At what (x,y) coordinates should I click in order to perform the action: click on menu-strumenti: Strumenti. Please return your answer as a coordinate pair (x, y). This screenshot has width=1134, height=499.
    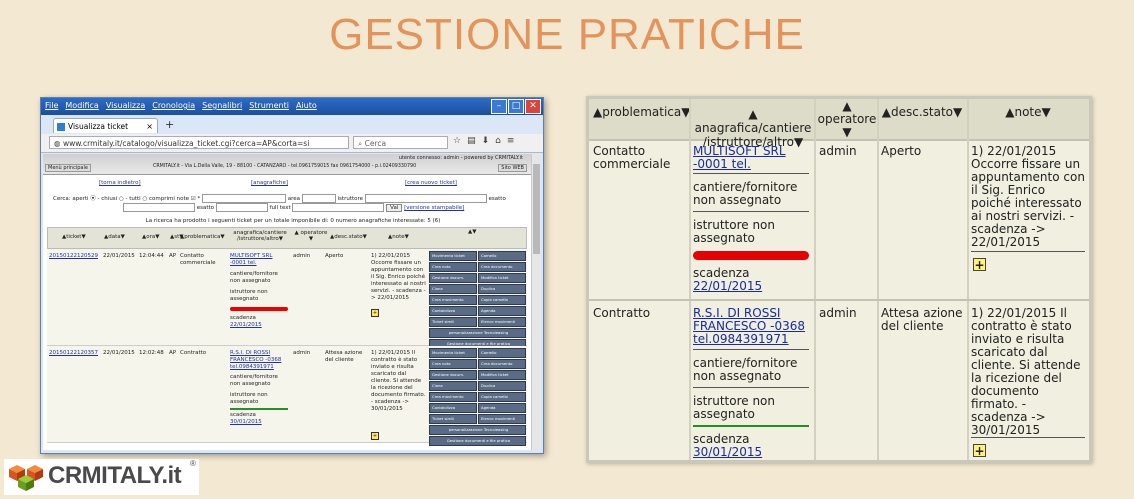
    Looking at the image, I should click on (268, 104).